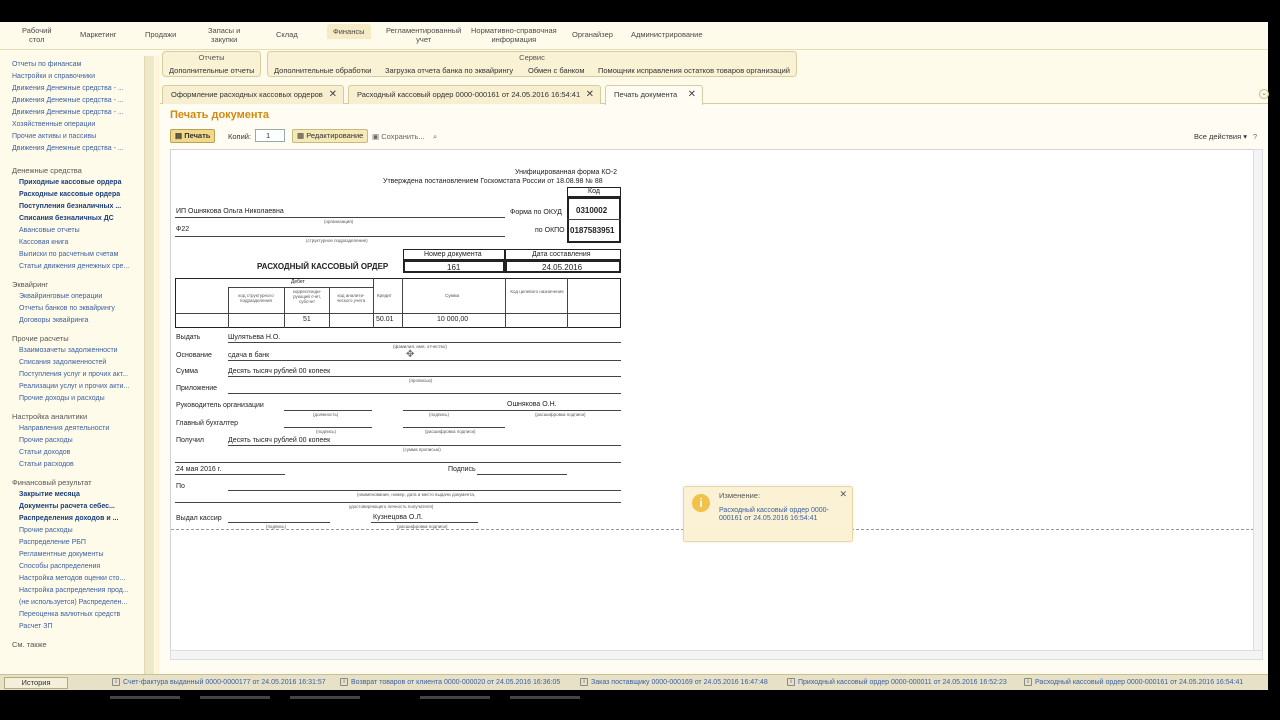 Image resolution: width=1280 pixels, height=720 pixels. Describe the element at coordinates (80, 194) in the screenshot. I see `nav-item: Расходные кассовые ордера` at that location.